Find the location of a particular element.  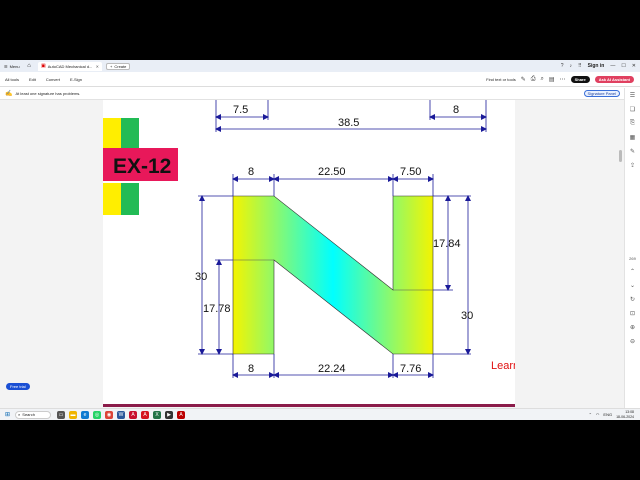

close-window-icon: ✕ is located at coordinates (634, 66).